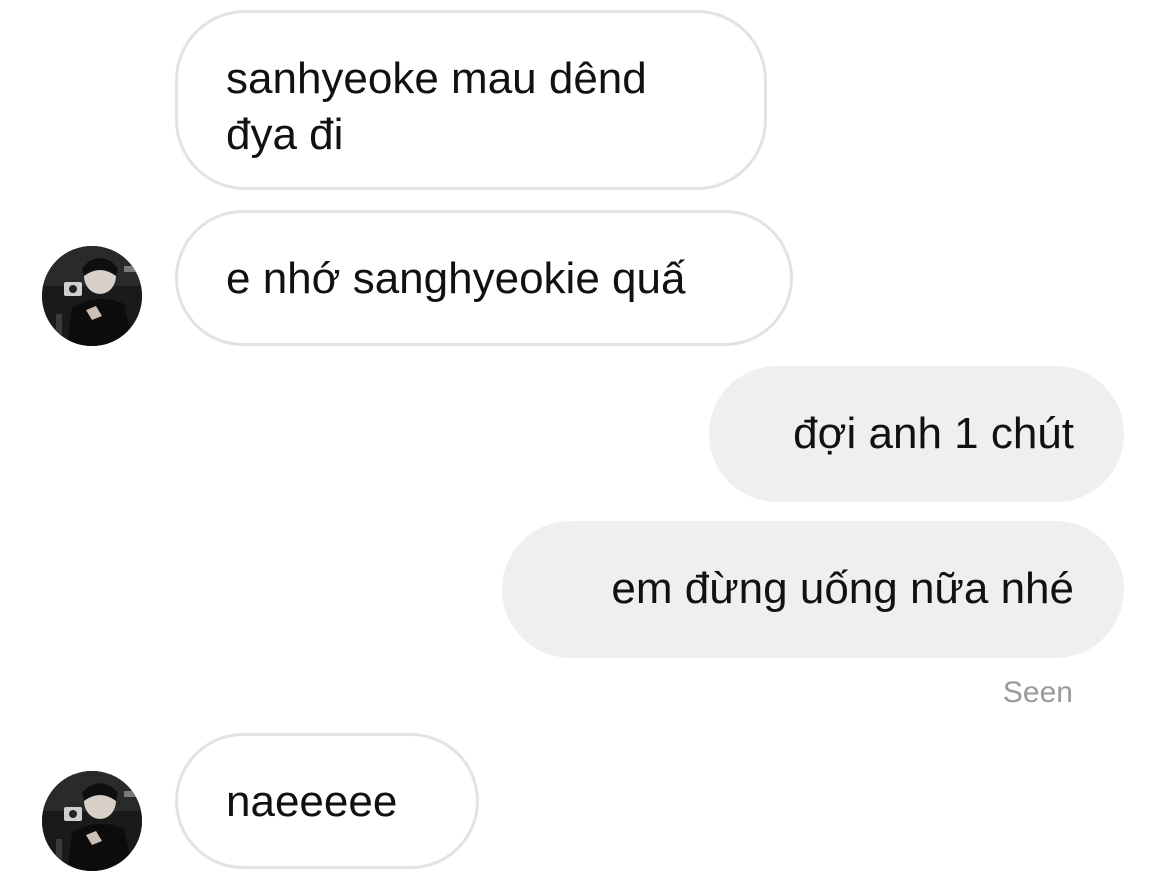  Describe the element at coordinates (842, 588) in the screenshot. I see `message-text: em đừng uống nữa nhé` at that location.